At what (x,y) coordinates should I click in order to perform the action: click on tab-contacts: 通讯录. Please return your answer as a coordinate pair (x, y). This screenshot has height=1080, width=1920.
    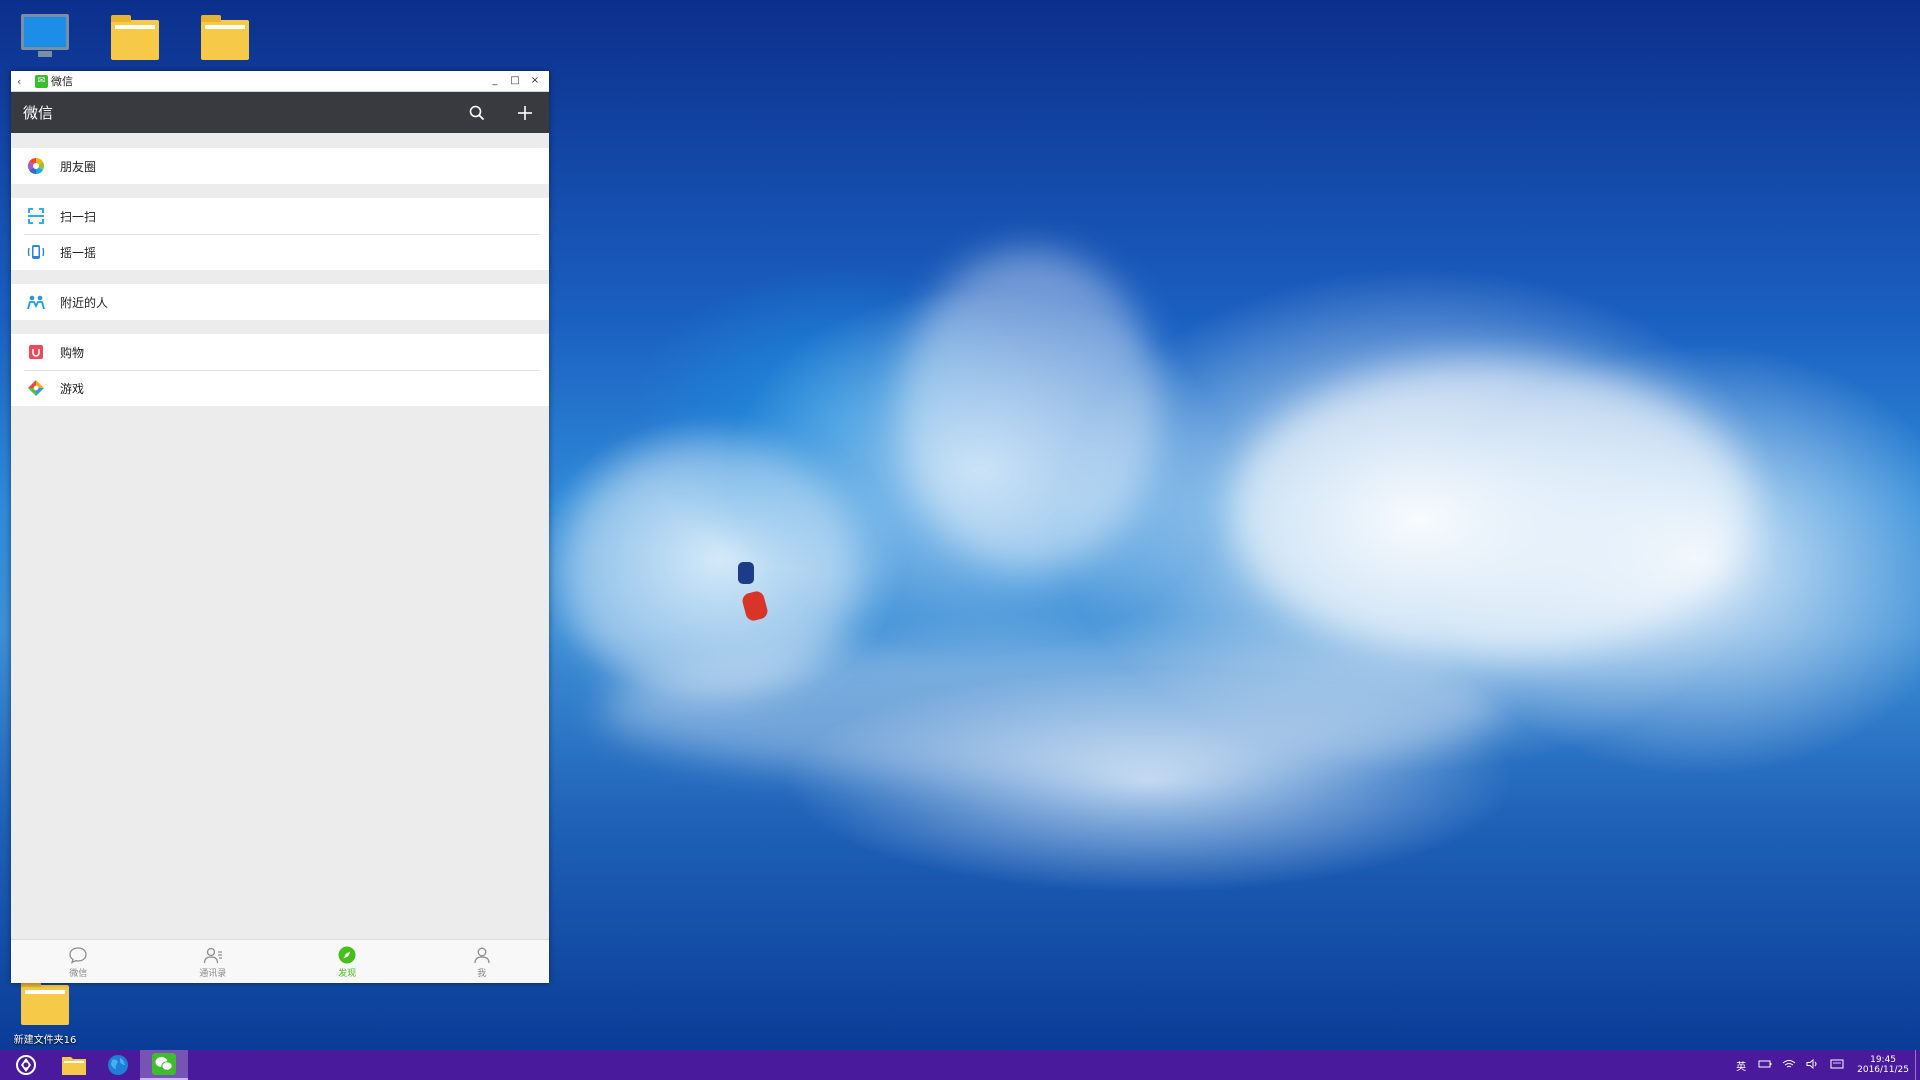
    Looking at the image, I should click on (213, 961).